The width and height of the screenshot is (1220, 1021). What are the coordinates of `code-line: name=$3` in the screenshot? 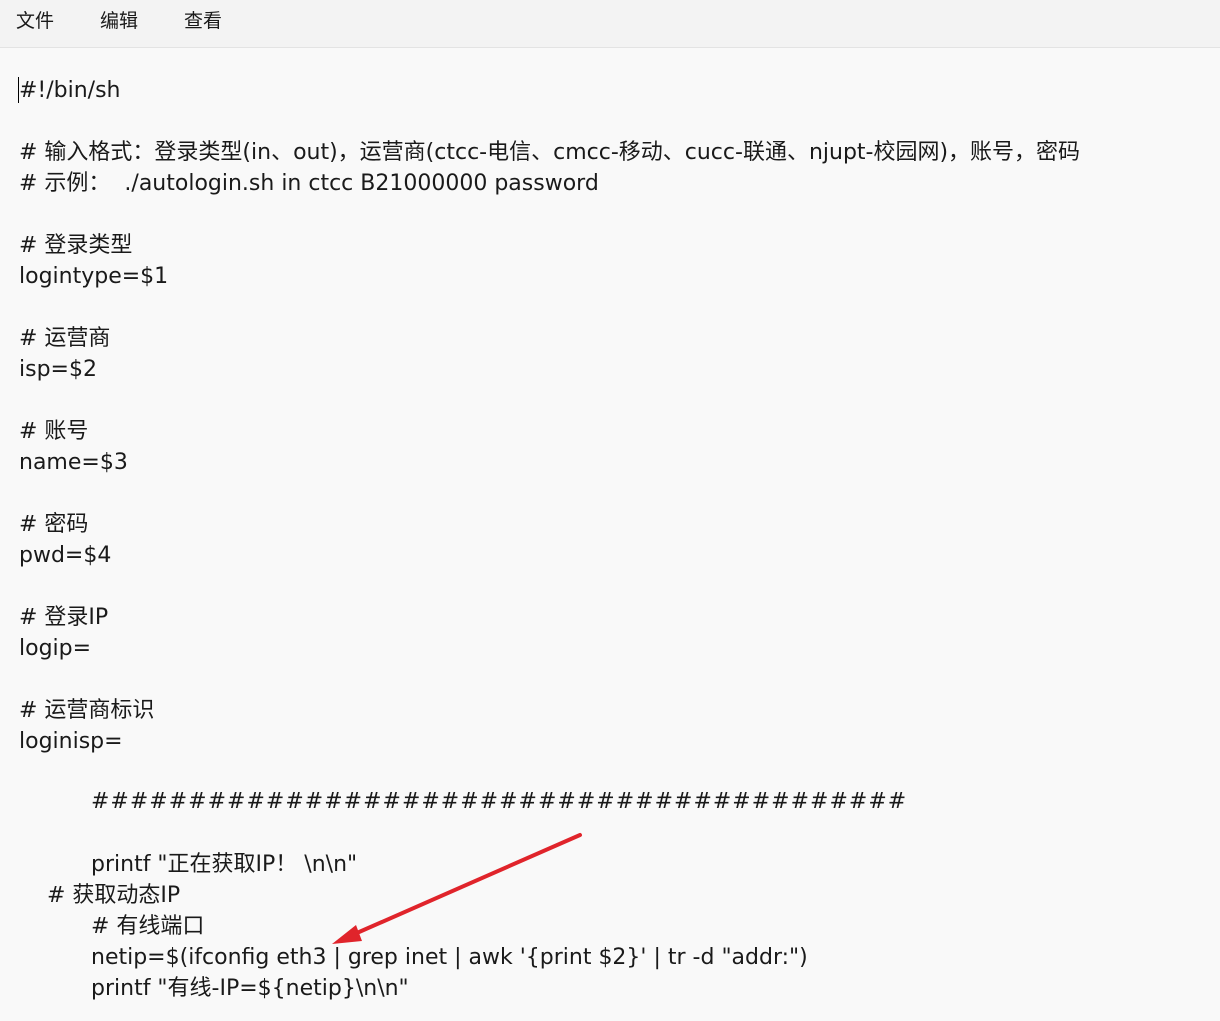 It's located at (73, 462).